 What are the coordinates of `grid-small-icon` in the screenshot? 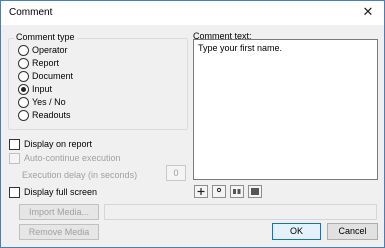 It's located at (237, 191).